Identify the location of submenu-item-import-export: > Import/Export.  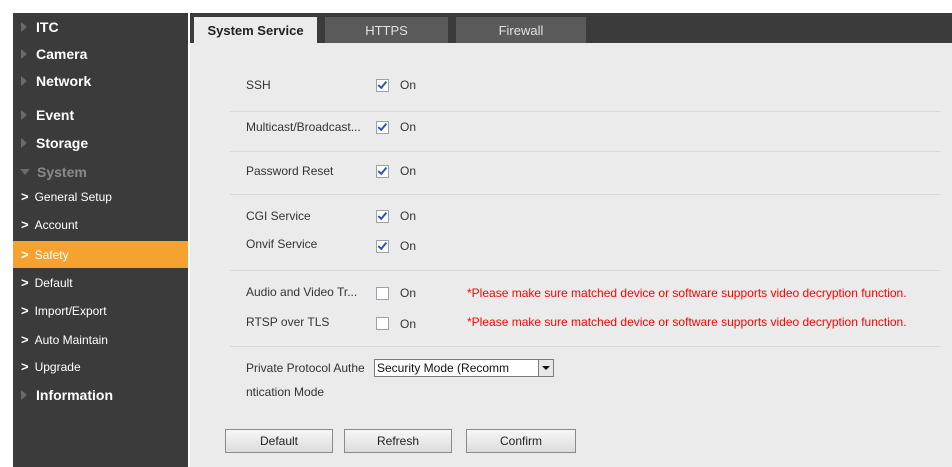
(100, 310).